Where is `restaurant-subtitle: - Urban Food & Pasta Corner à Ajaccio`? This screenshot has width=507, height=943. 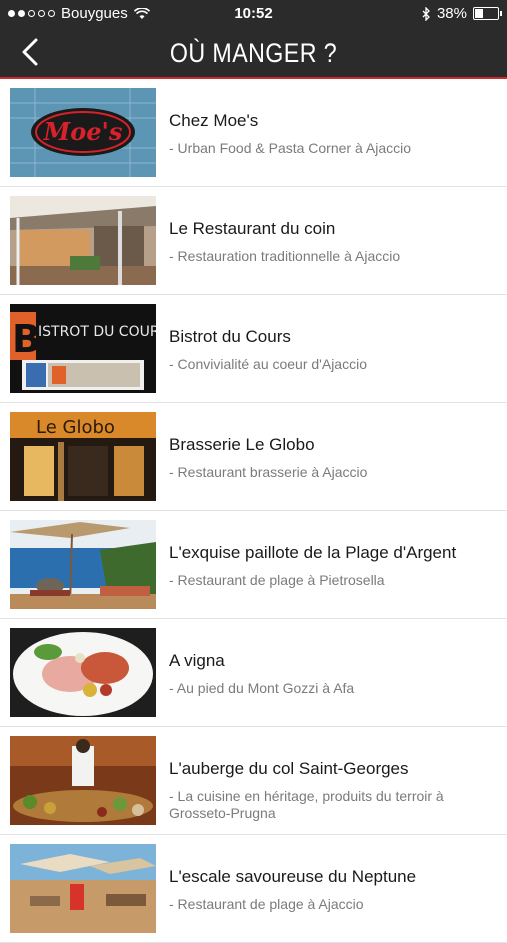
restaurant-subtitle: - Urban Food & Pasta Corner à Ajaccio is located at coordinates (290, 148).